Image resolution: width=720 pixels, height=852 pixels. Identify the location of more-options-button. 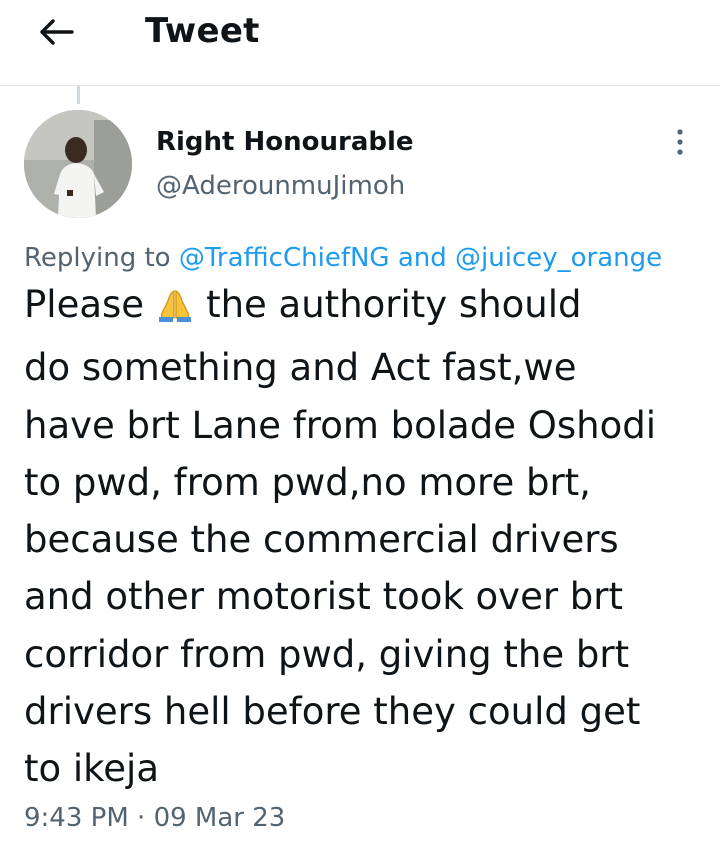
(680, 142).